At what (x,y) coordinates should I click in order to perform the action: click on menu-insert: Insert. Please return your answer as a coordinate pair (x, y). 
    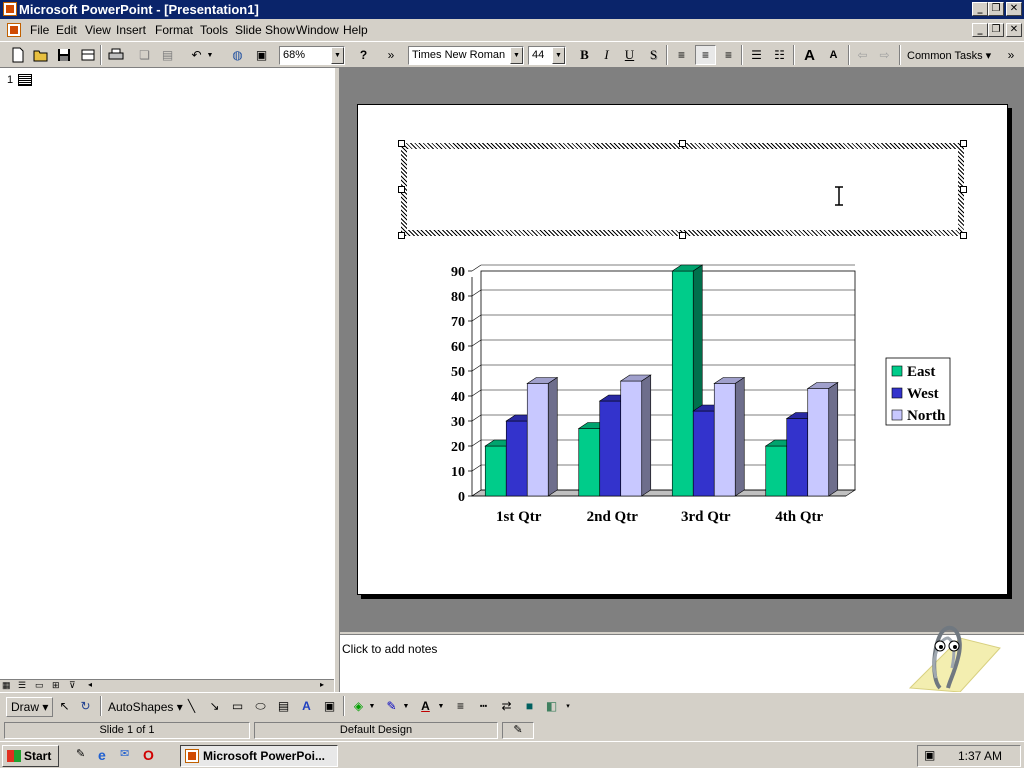
    Looking at the image, I should click on (131, 30).